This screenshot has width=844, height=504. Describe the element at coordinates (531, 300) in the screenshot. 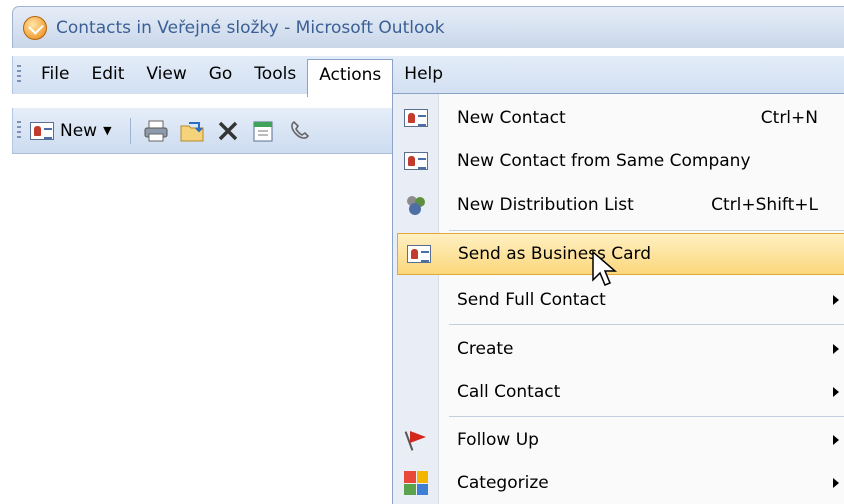

I see `menu-item-label: Send Full Contact` at that location.